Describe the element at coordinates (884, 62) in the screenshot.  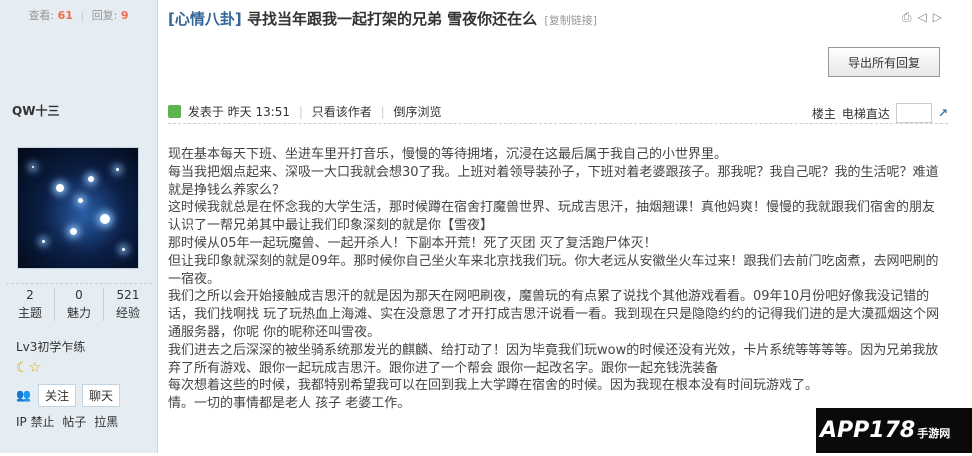
I see `export-replies-button: 导出所有回复` at that location.